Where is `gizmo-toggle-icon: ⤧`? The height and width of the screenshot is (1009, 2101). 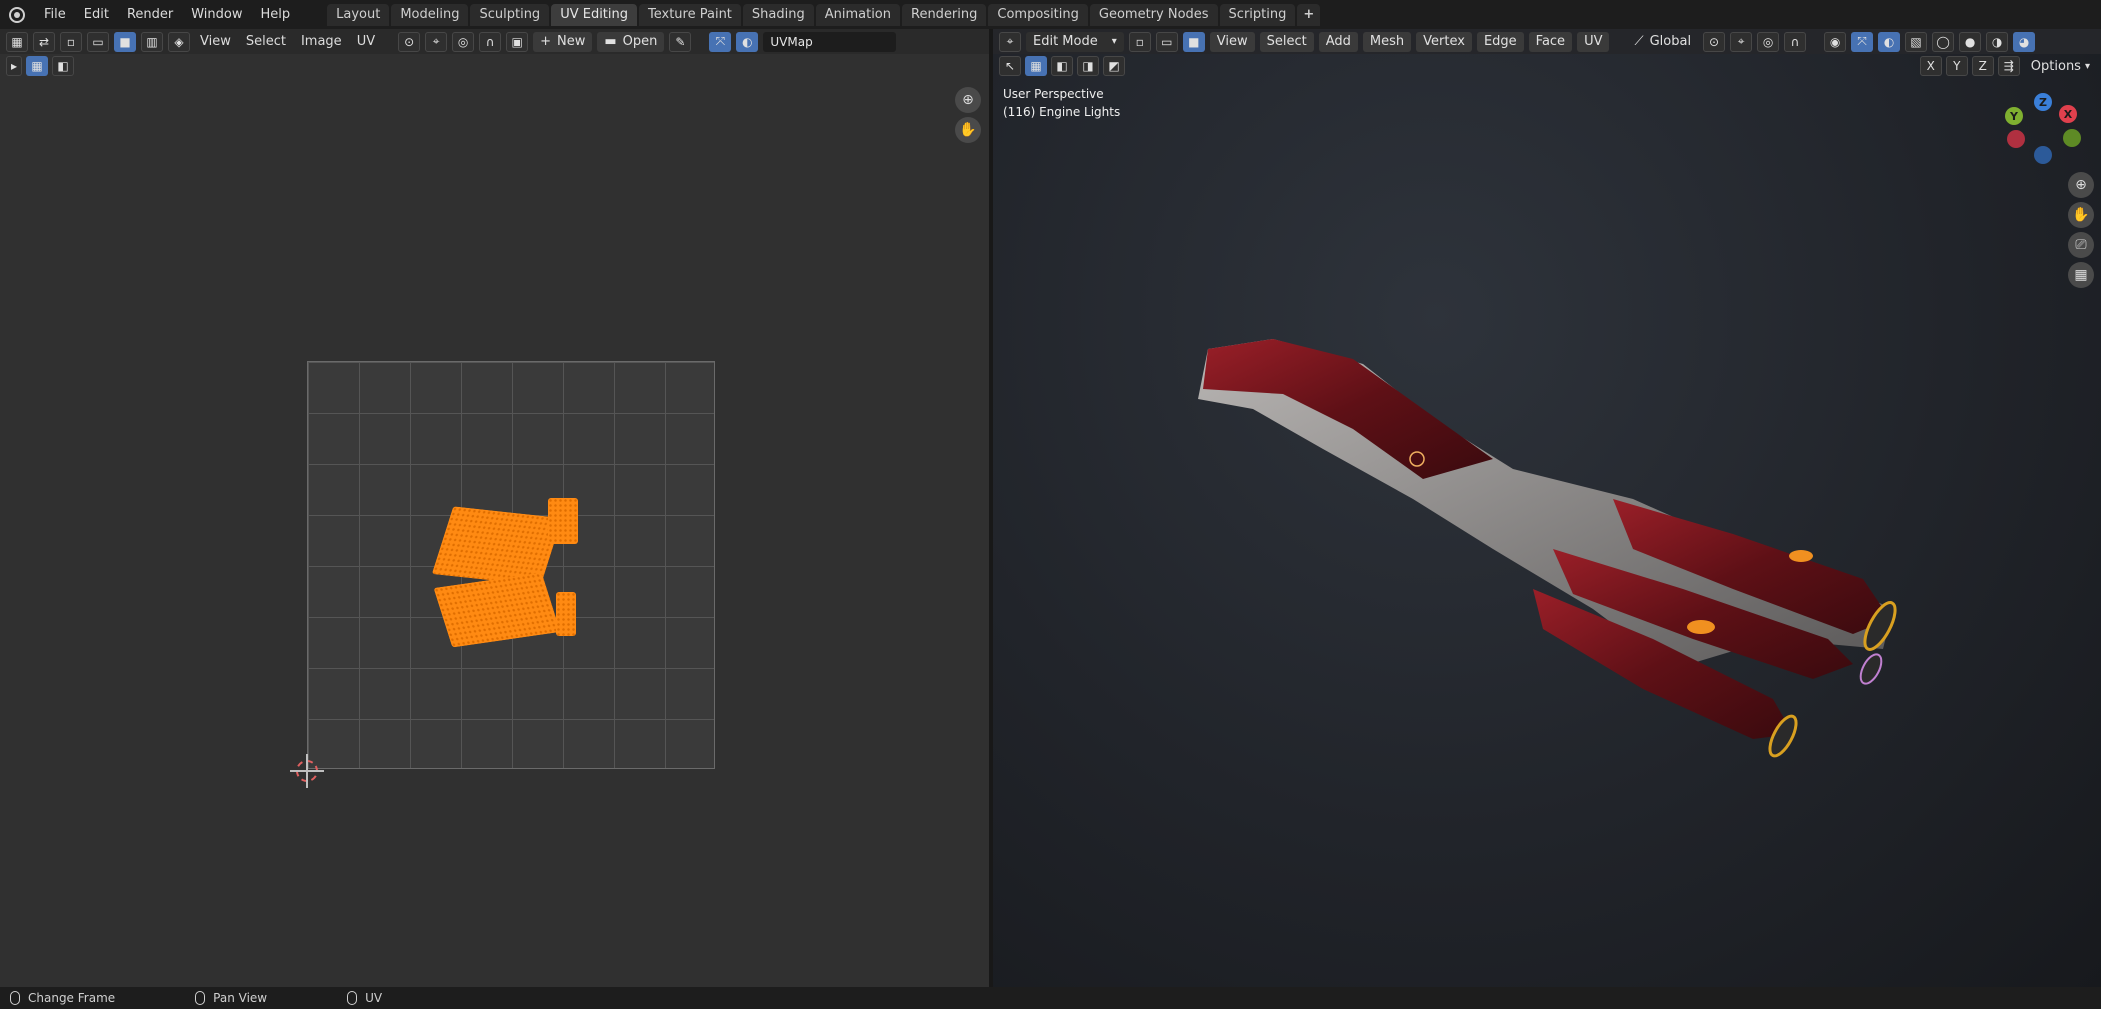
gizmo-toggle-icon: ⤧ is located at coordinates (720, 41).